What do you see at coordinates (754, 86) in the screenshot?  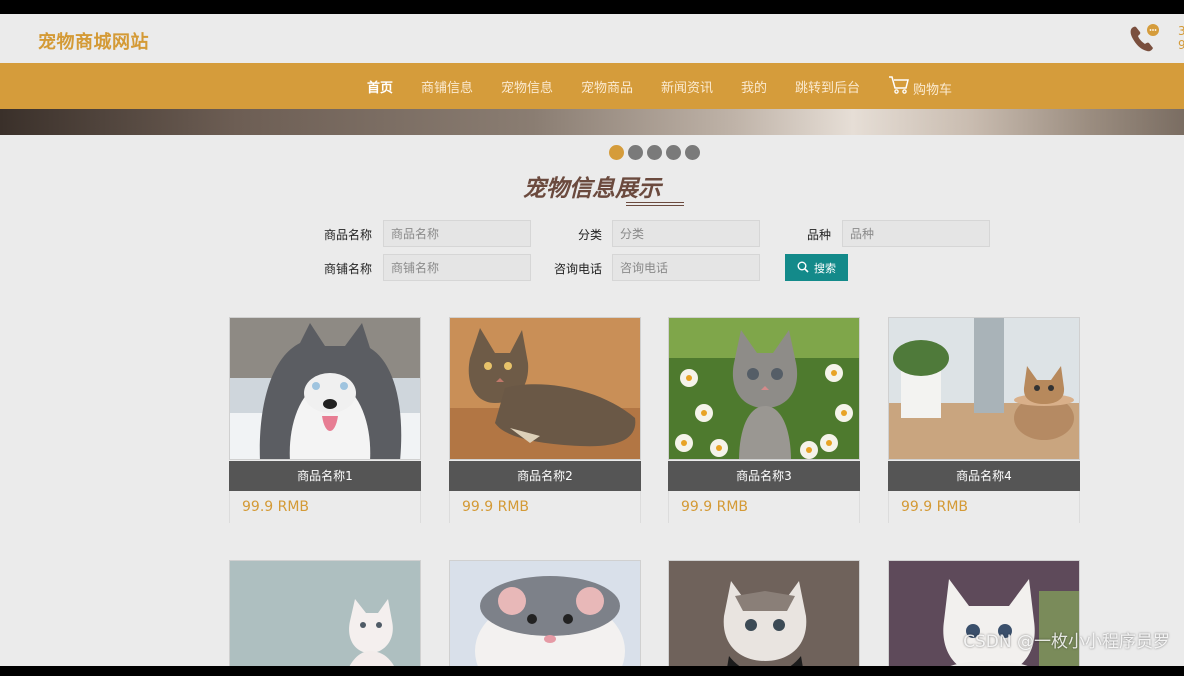 I see `nav-mine: 我的` at bounding box center [754, 86].